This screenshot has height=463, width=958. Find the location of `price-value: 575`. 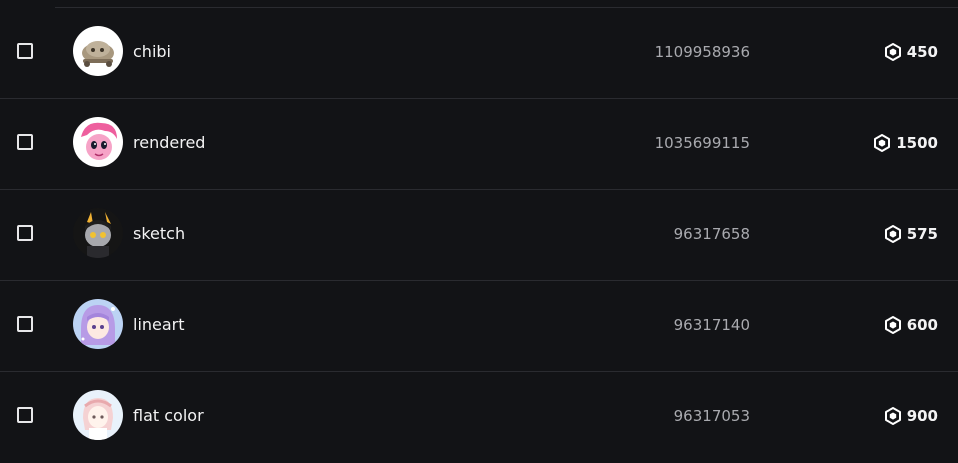

price-value: 575 is located at coordinates (922, 234).